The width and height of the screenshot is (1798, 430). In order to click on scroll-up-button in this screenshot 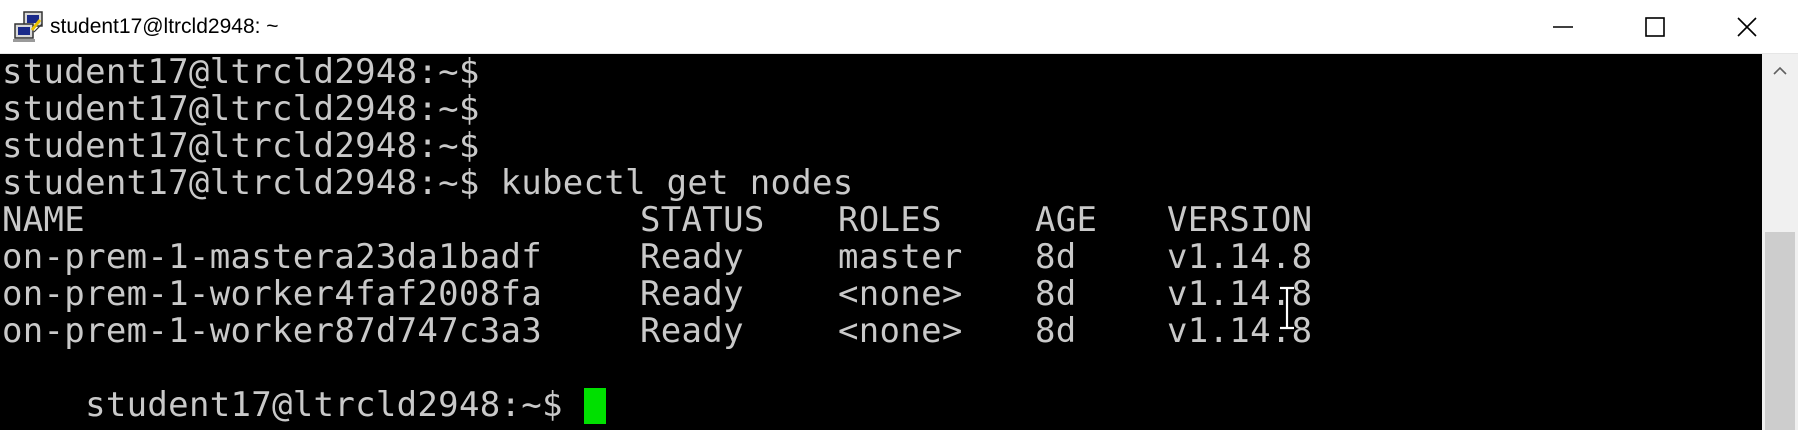, I will do `click(1780, 72)`.